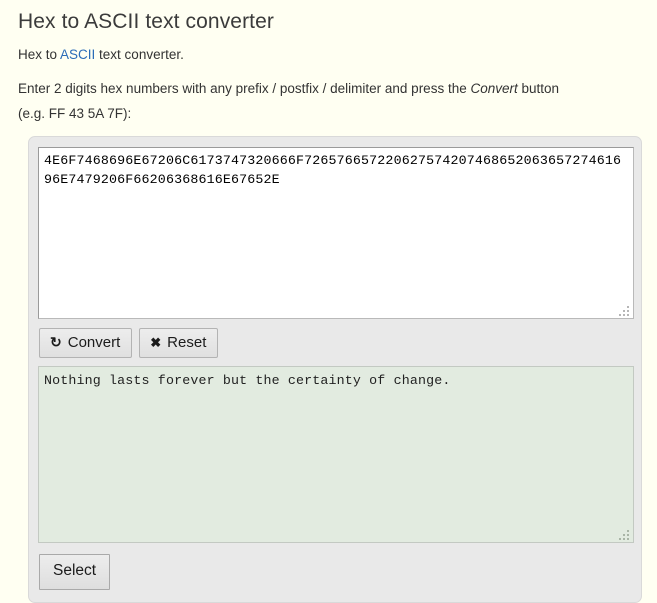  Describe the element at coordinates (77, 54) in the screenshot. I see `ascii-link: ASCII` at that location.